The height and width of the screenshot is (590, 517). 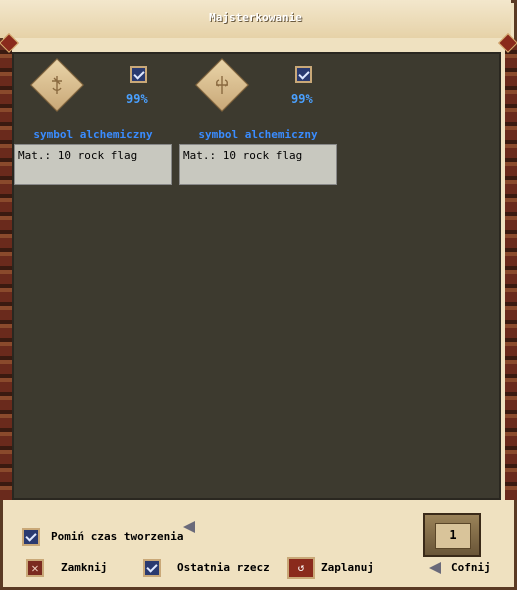 I want to click on right-border, so click(x=511, y=270).